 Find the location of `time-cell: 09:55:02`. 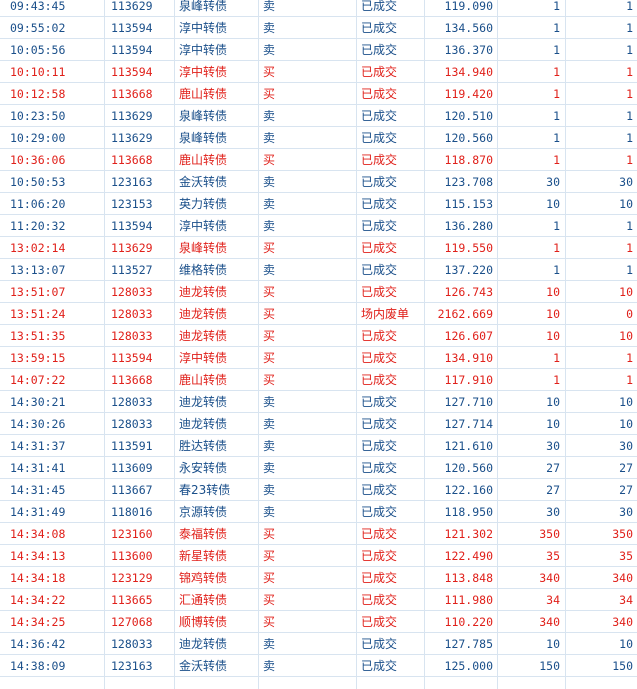

time-cell: 09:55:02 is located at coordinates (38, 28).